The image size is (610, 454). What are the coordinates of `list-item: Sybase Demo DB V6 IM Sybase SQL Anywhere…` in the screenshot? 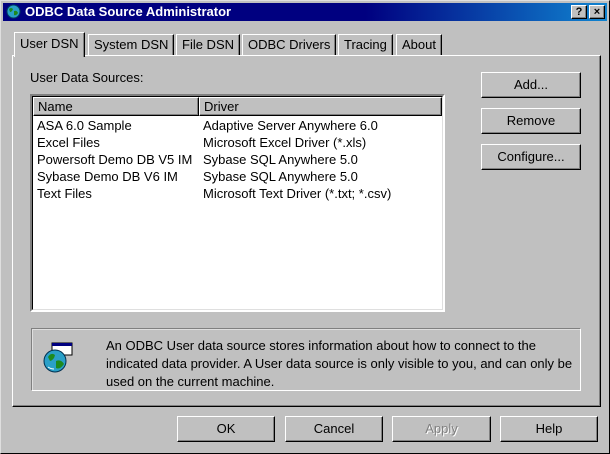 It's located at (237, 176).